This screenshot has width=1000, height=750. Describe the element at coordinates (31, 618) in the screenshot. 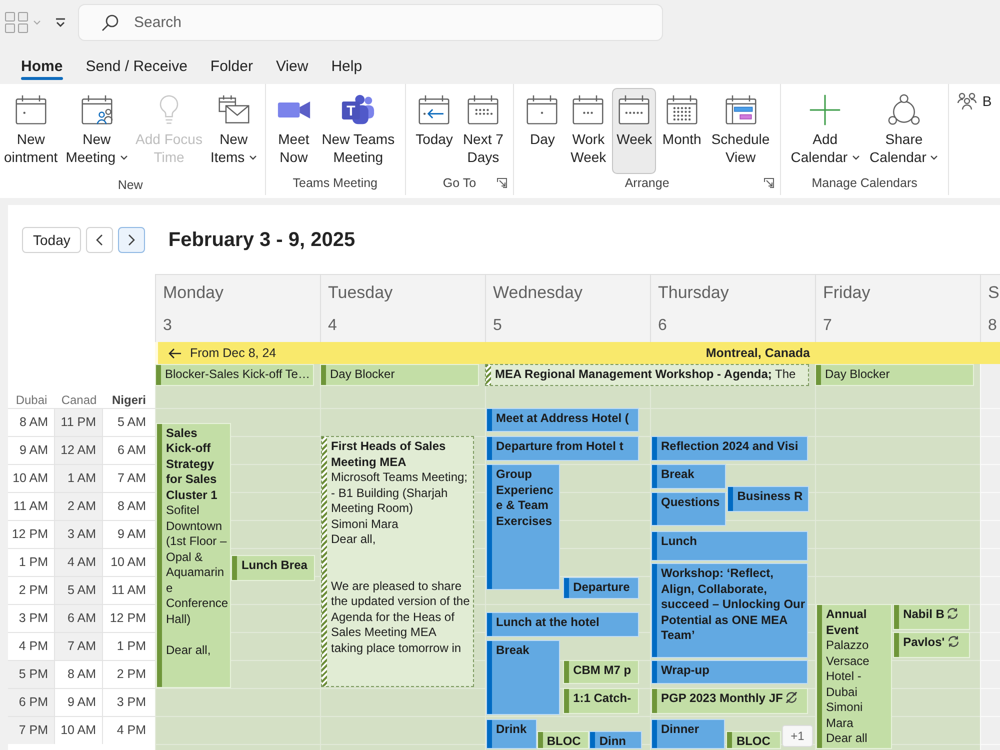

I see `time-label: 3 PM` at that location.